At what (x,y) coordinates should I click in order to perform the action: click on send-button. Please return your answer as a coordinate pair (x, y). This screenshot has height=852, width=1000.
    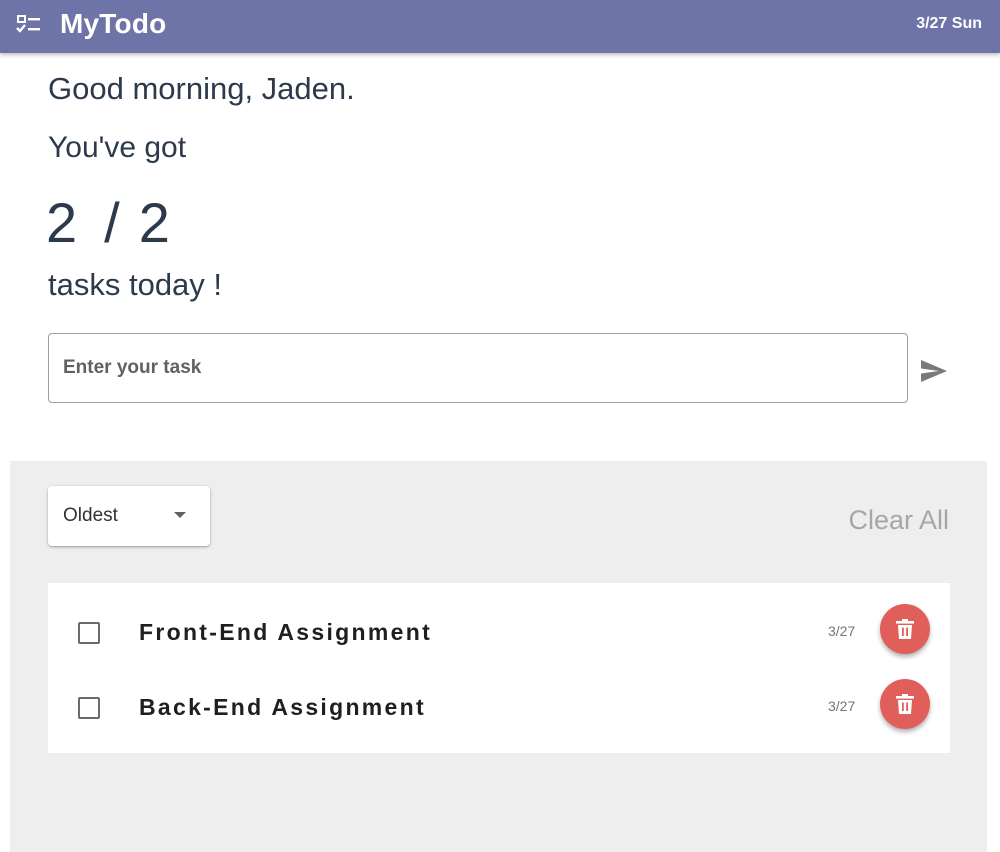
    Looking at the image, I should click on (934, 371).